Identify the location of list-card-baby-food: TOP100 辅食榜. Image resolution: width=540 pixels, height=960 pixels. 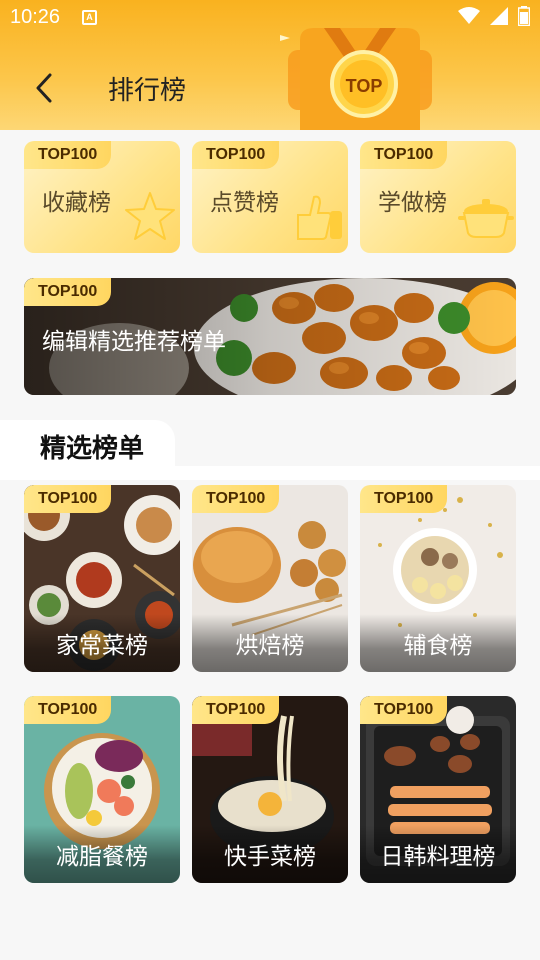
(438, 578).